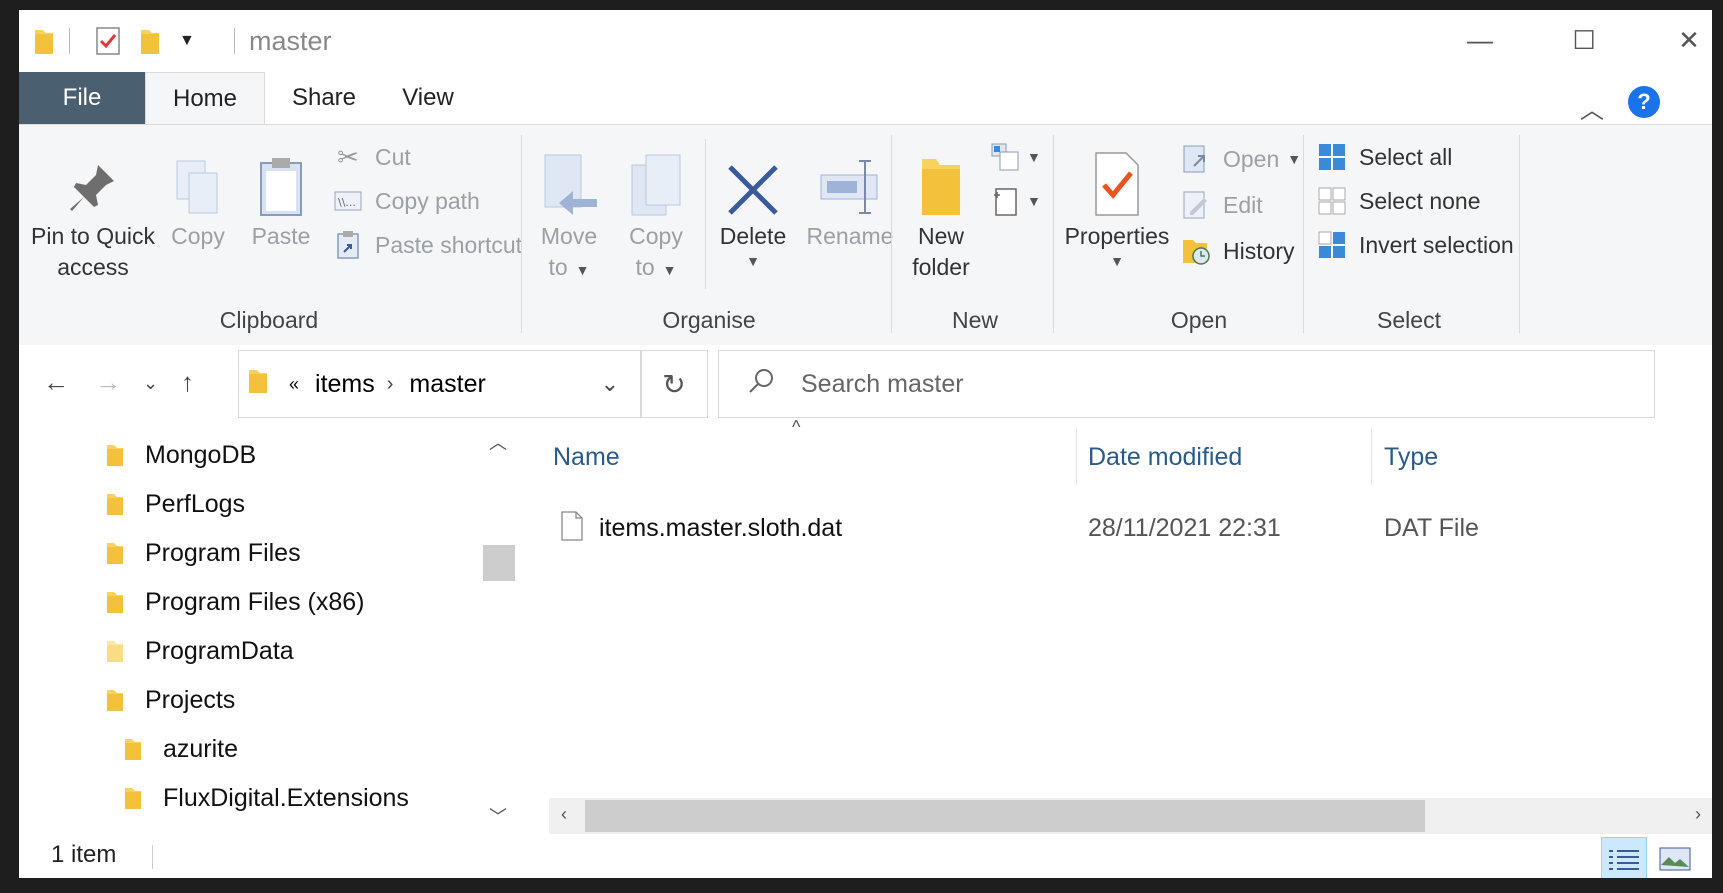 The height and width of the screenshot is (893, 1723). What do you see at coordinates (1117, 261) in the screenshot?
I see `properties-dropdown-caret: ▼` at bounding box center [1117, 261].